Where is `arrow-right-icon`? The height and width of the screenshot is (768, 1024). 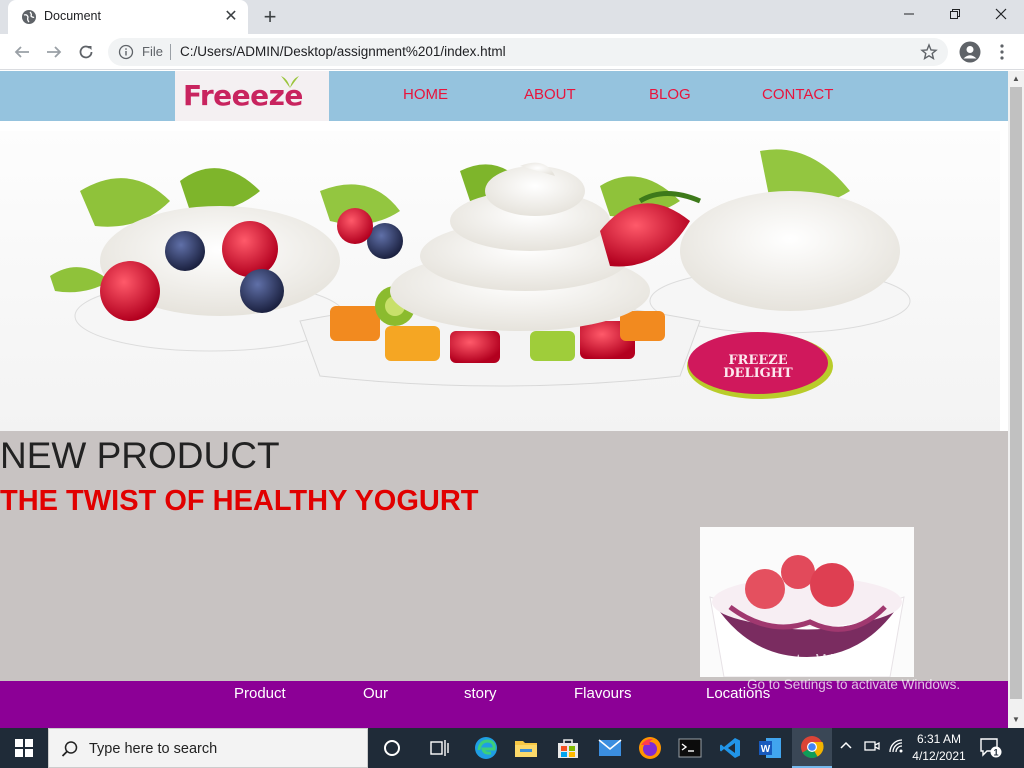
arrow-right-icon is located at coordinates (54, 52).